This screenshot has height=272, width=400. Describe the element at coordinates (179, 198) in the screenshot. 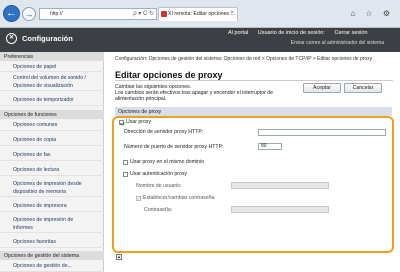

I see `set-password-label: Establecer/cambiar contraseña` at that location.